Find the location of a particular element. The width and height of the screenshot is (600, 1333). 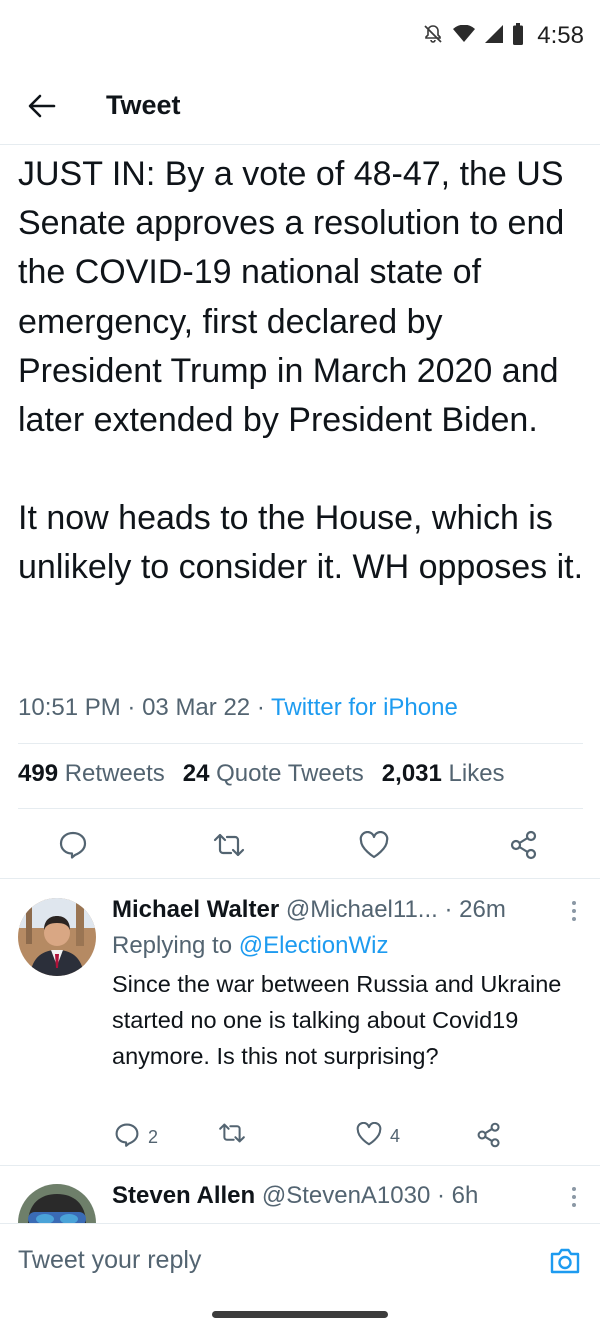

author-name: Steven Allen is located at coordinates (183, 1195).